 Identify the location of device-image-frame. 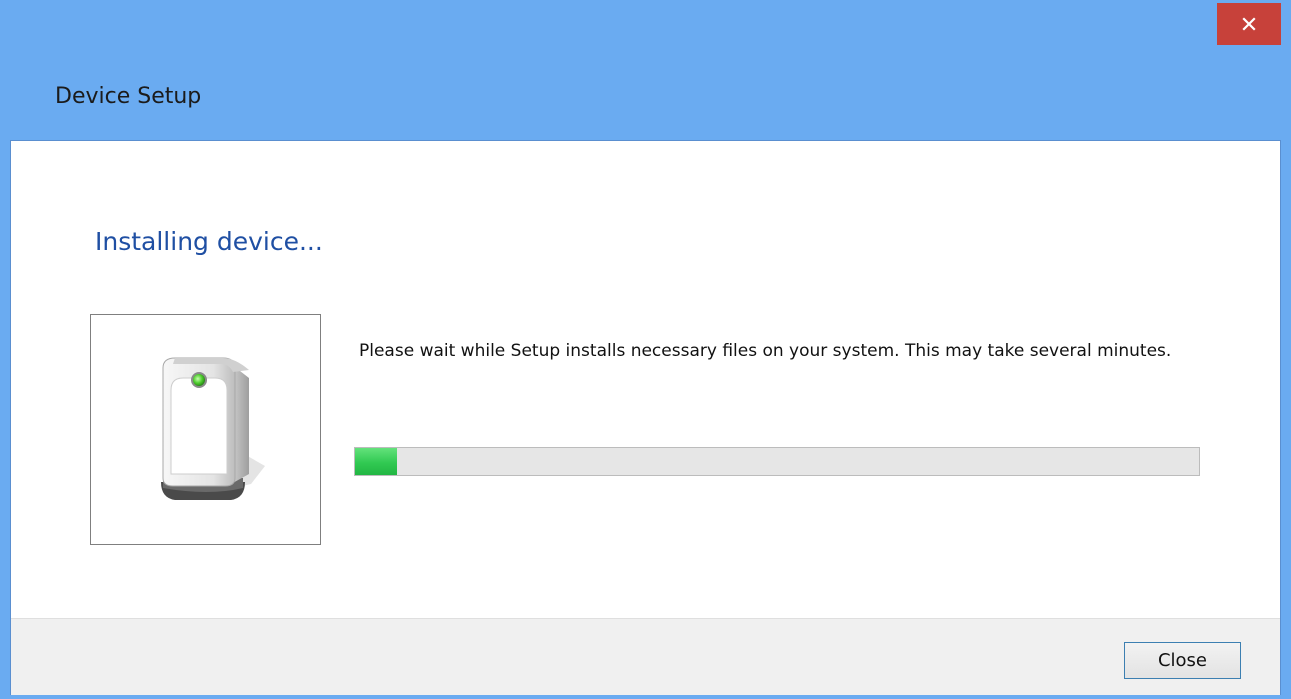
(205, 429).